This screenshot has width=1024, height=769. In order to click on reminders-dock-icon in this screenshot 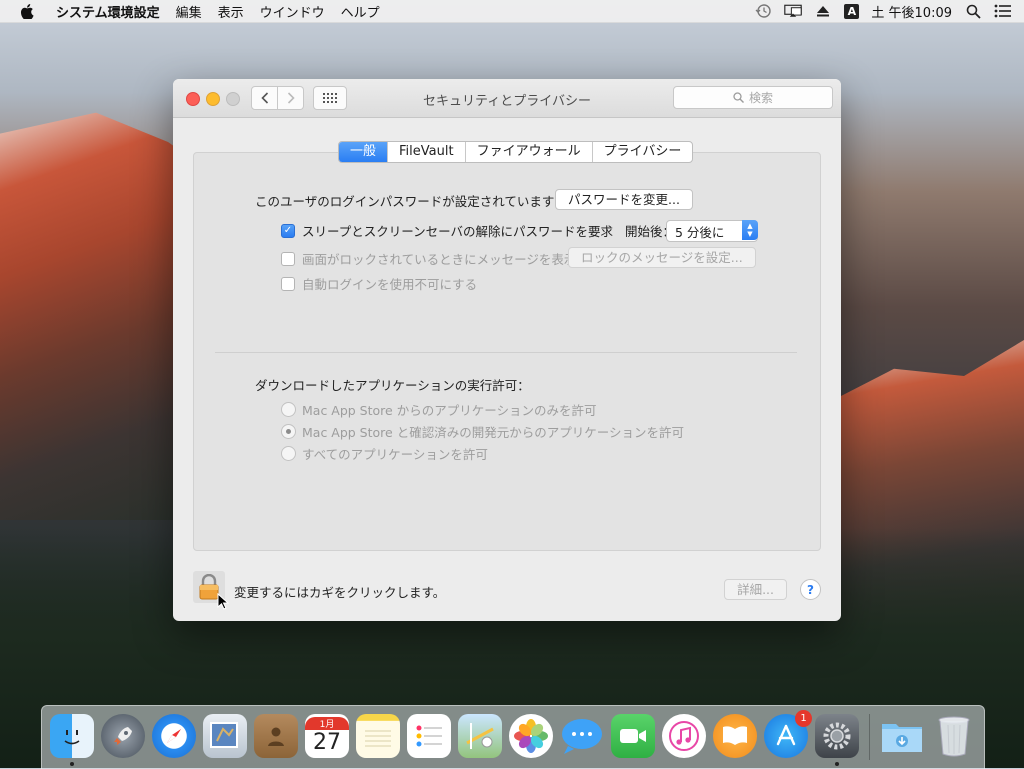, I will do `click(429, 736)`.